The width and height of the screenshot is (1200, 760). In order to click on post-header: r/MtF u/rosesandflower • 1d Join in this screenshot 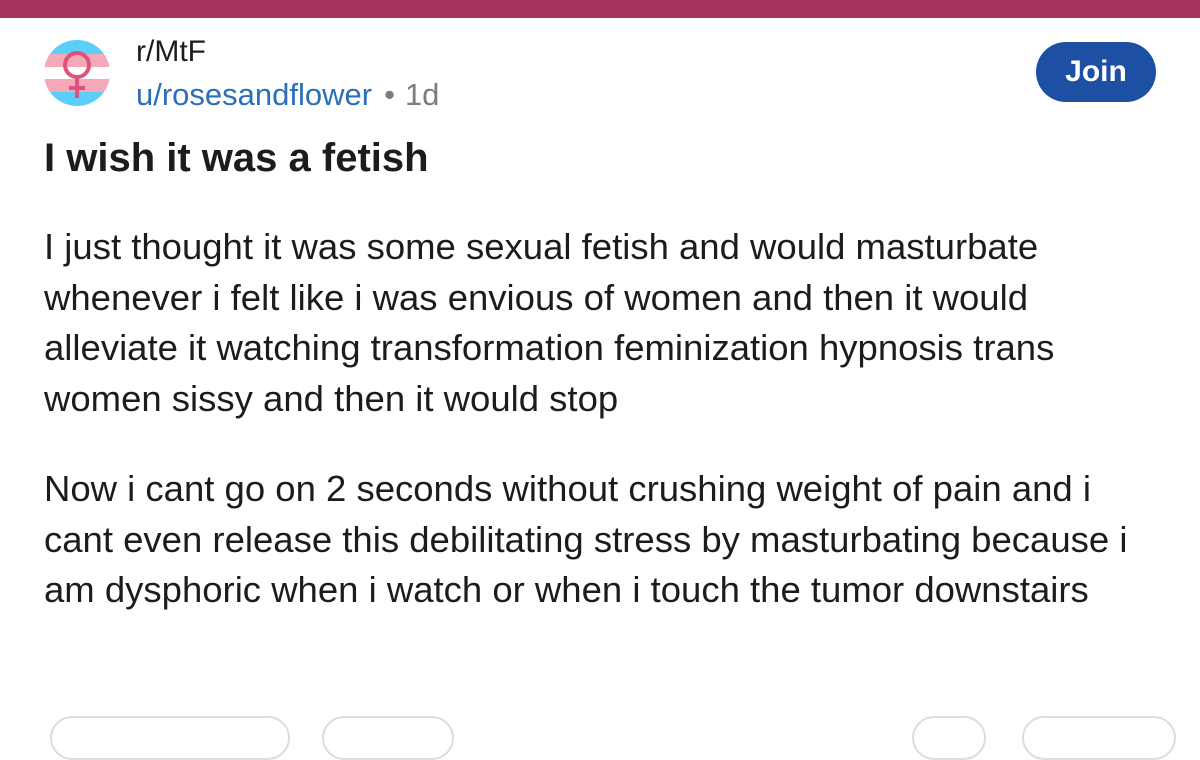, I will do `click(600, 73)`.